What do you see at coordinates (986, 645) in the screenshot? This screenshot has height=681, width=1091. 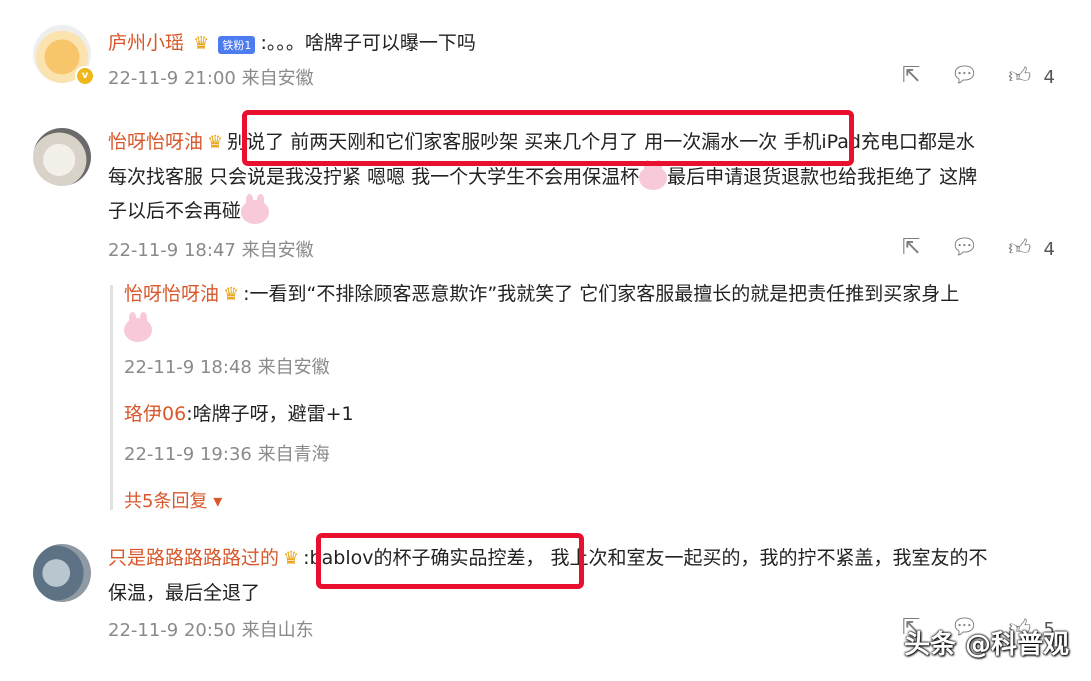 I see `watermark: 头条 @科普观` at bounding box center [986, 645].